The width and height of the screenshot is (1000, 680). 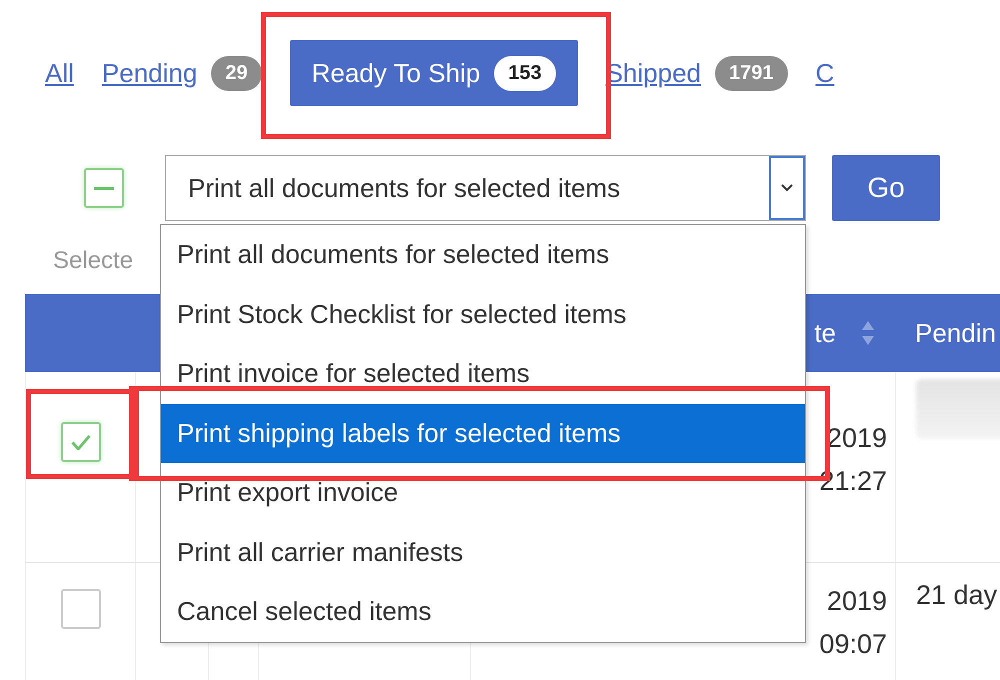 I want to click on status-tab: Ready To Ship 153, so click(x=434, y=73).